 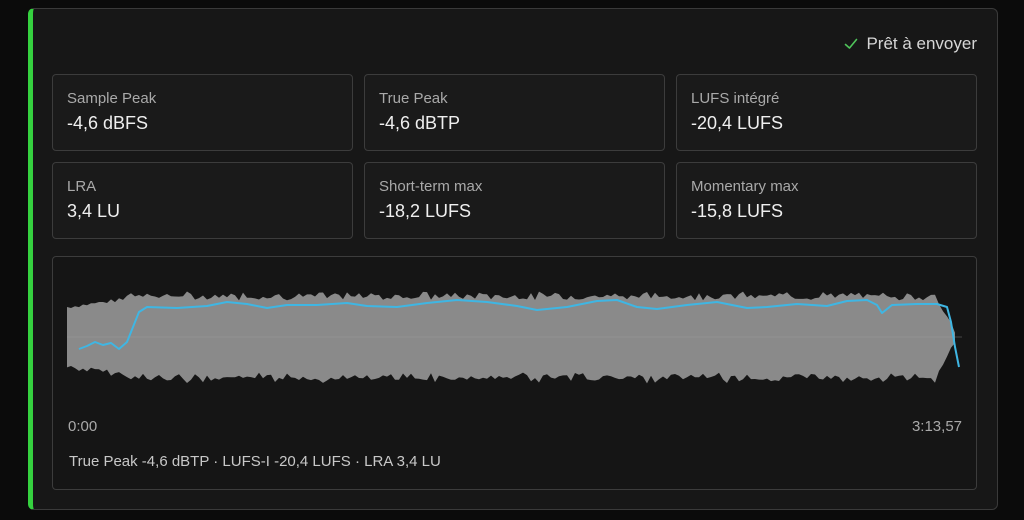 I want to click on metric-value: 3,4 LU, so click(x=94, y=211).